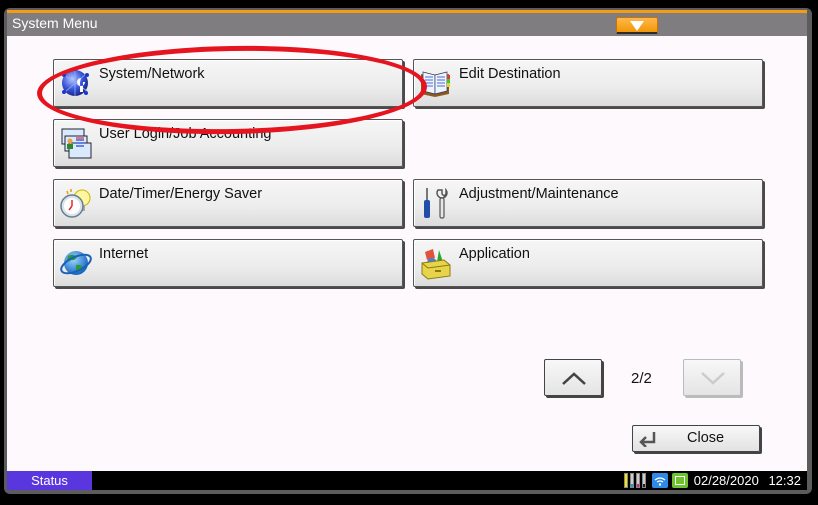  Describe the element at coordinates (588, 83) in the screenshot. I see `menu-item-edit-destination: Edit Destination` at that location.